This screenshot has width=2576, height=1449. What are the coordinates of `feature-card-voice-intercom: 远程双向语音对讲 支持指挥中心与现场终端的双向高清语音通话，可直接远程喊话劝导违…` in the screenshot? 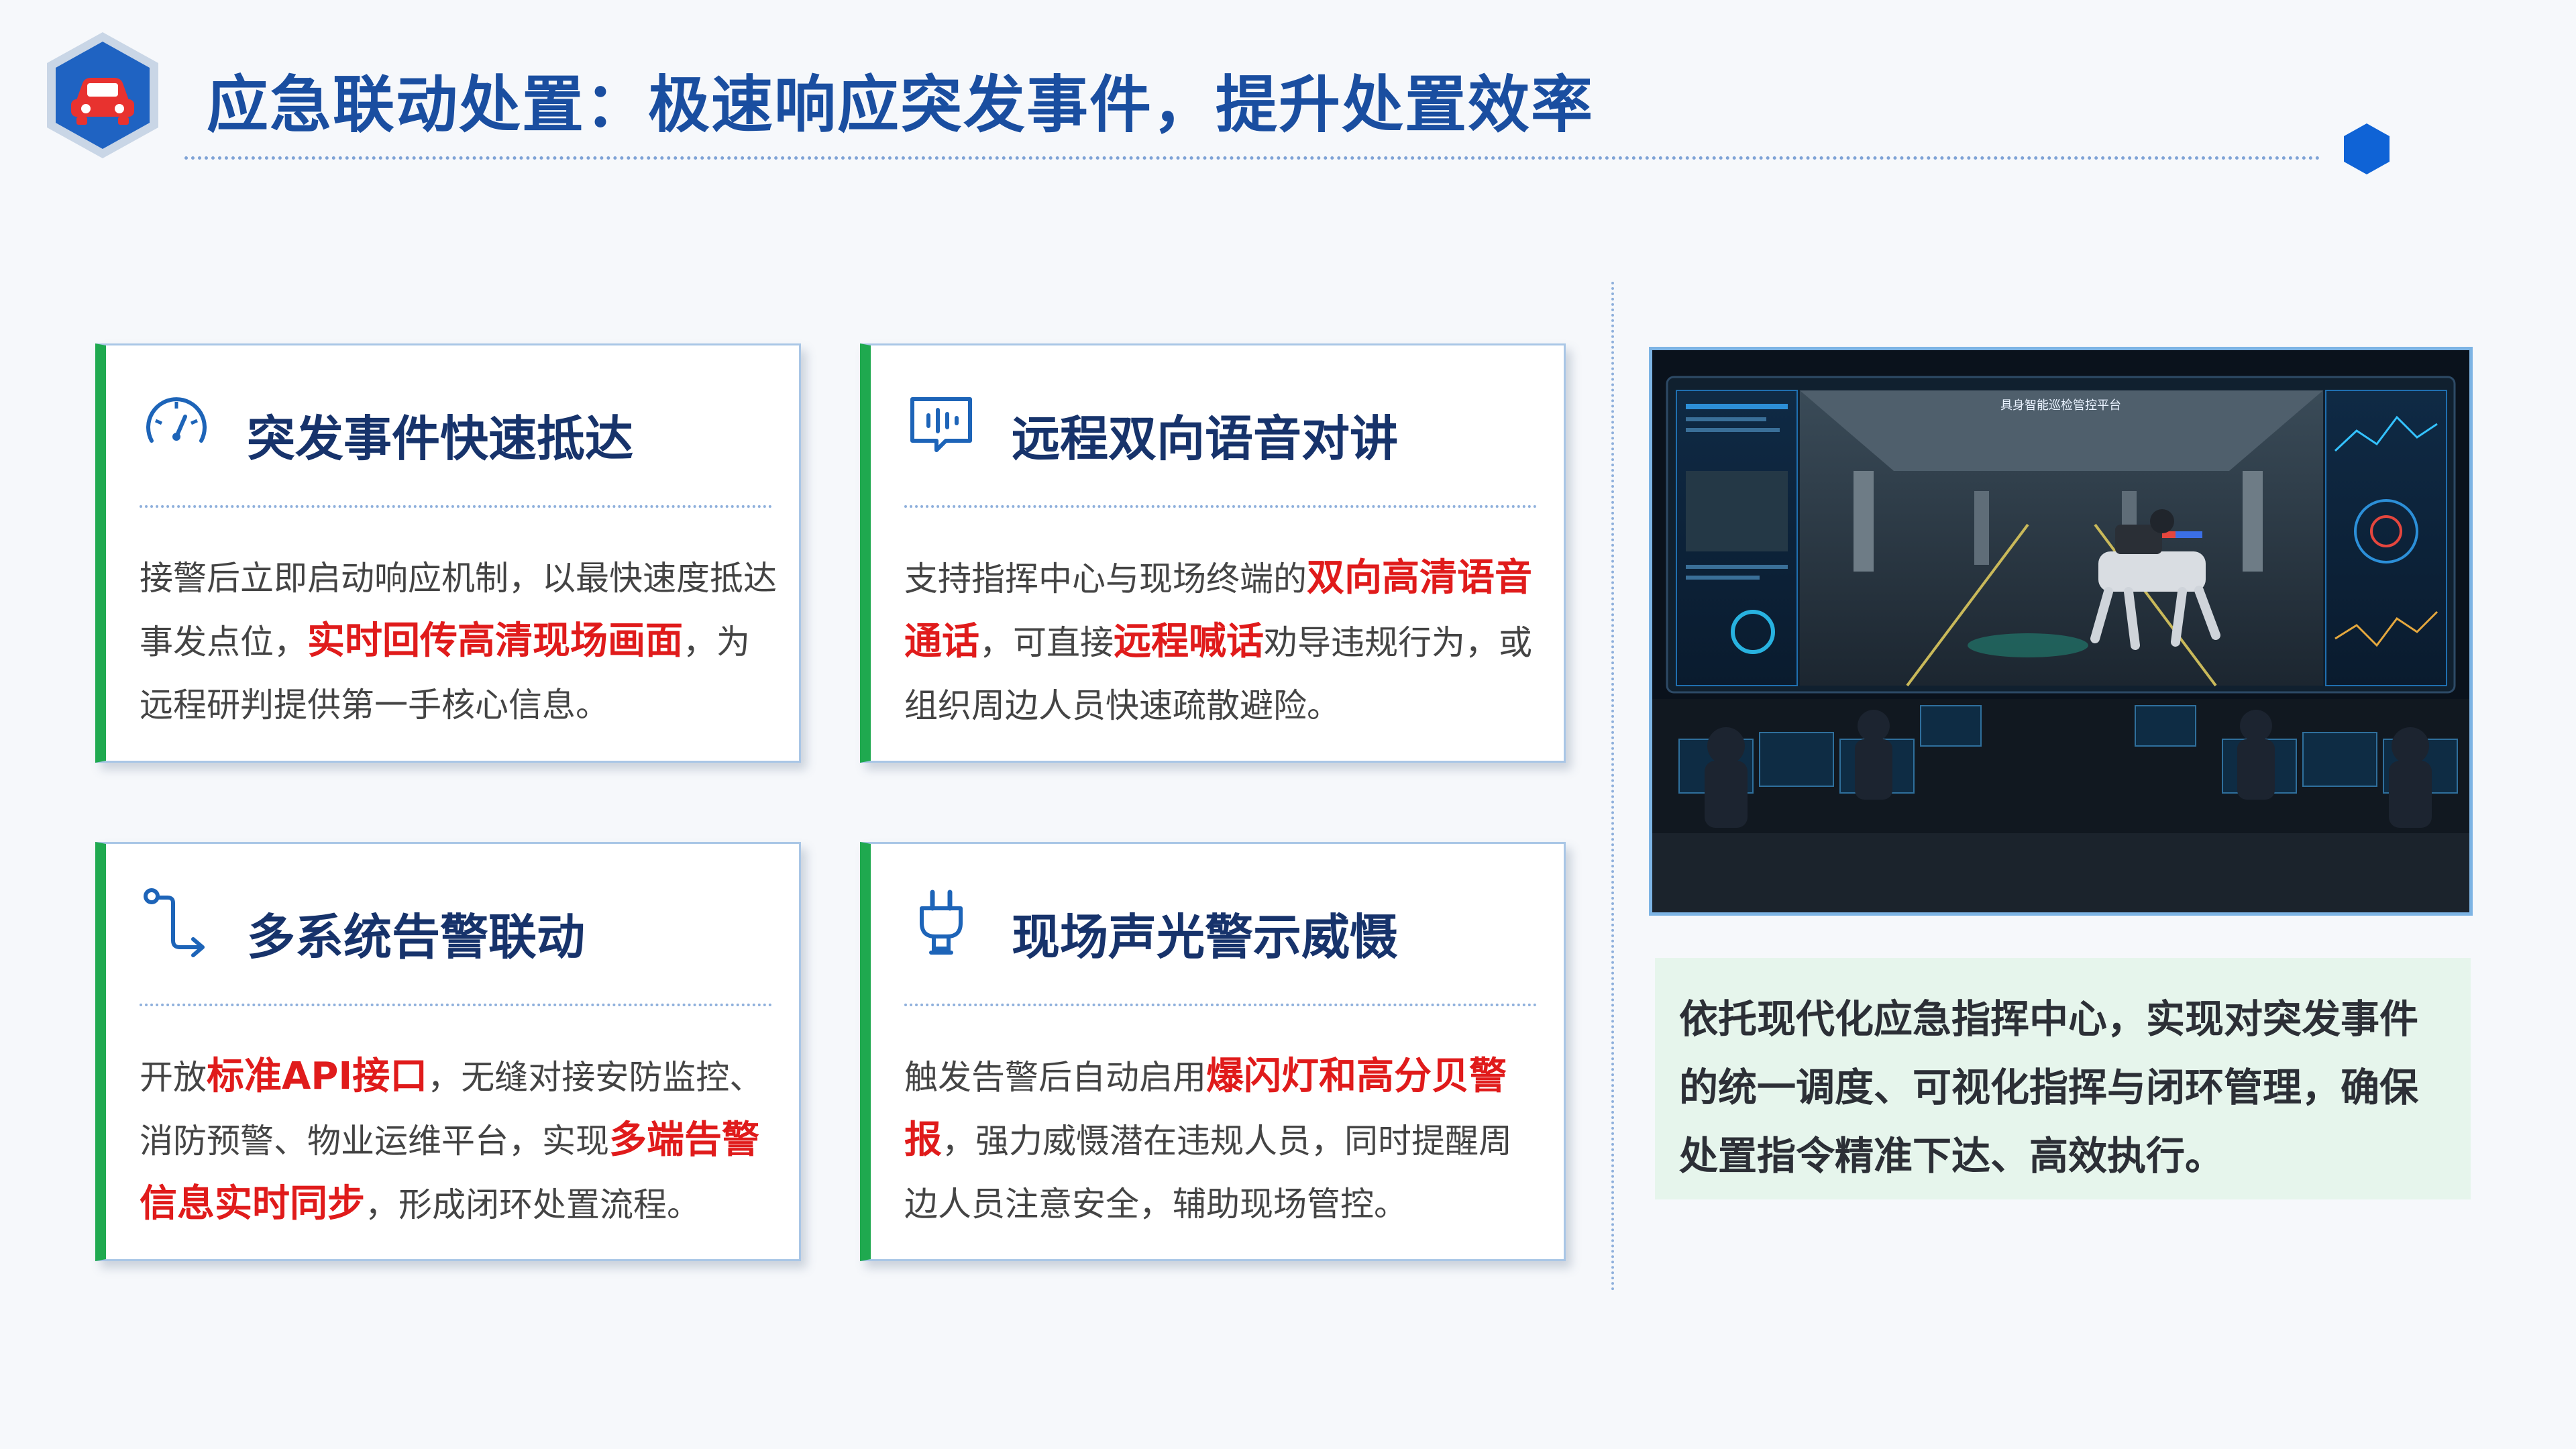 It's located at (1213, 553).